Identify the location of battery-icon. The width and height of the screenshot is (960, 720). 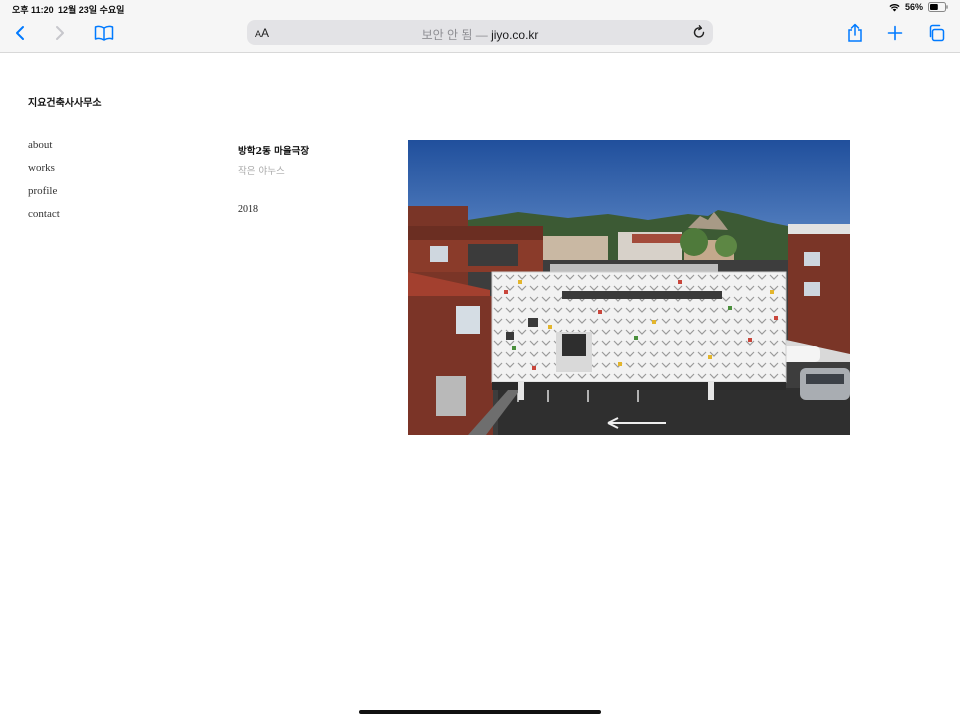
(938, 7).